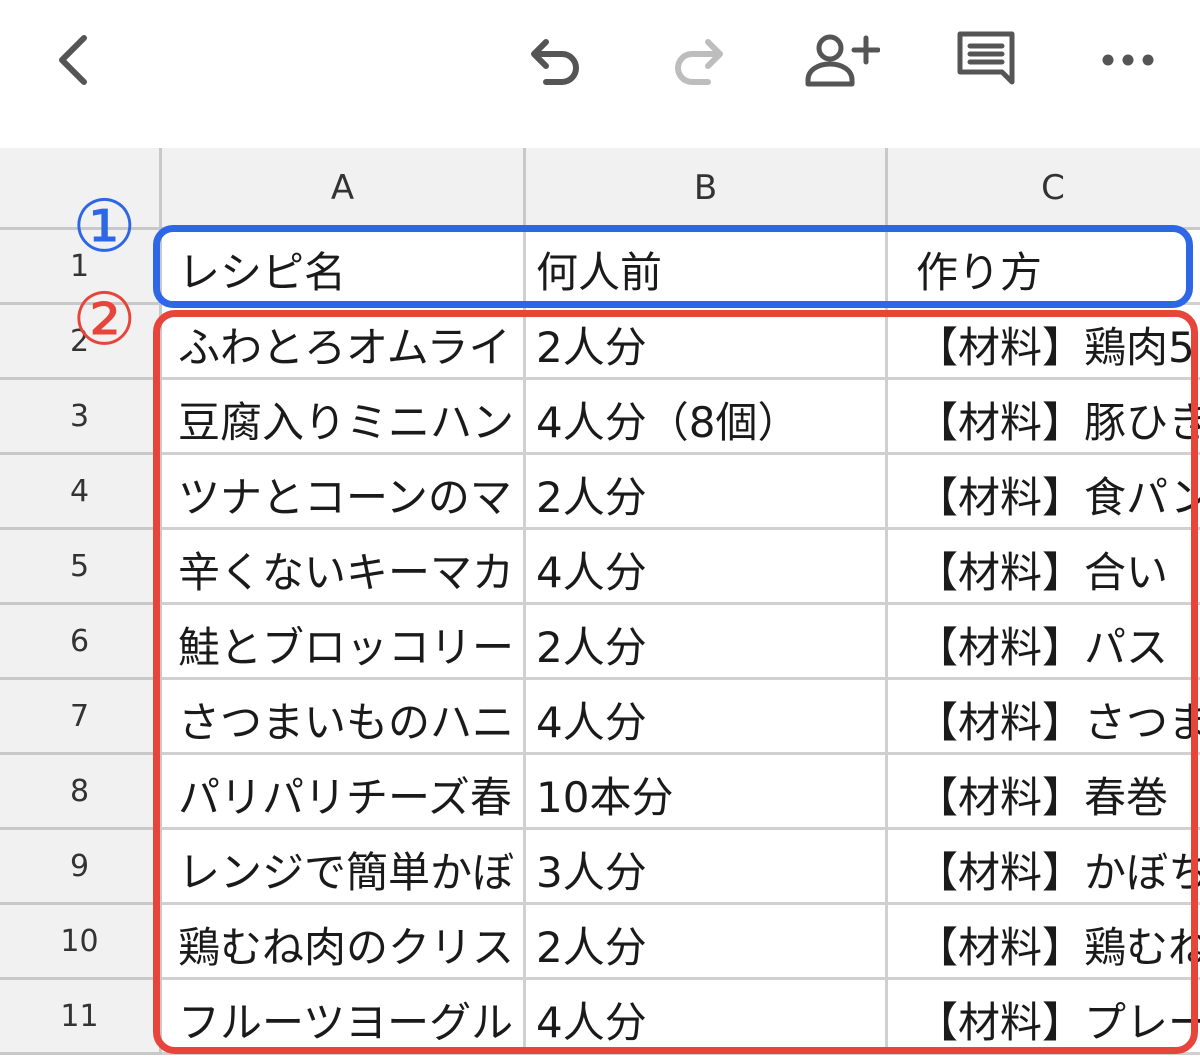  What do you see at coordinates (81, 567) in the screenshot?
I see `row-header: 5` at bounding box center [81, 567].